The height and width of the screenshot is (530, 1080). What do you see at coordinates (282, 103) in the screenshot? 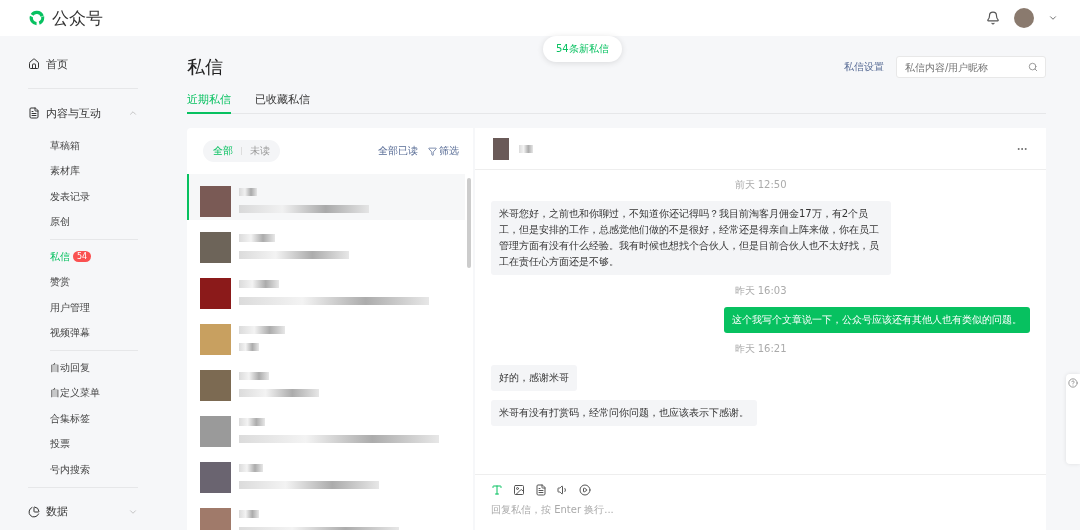
I see `tab: 已收藏私信` at bounding box center [282, 103].